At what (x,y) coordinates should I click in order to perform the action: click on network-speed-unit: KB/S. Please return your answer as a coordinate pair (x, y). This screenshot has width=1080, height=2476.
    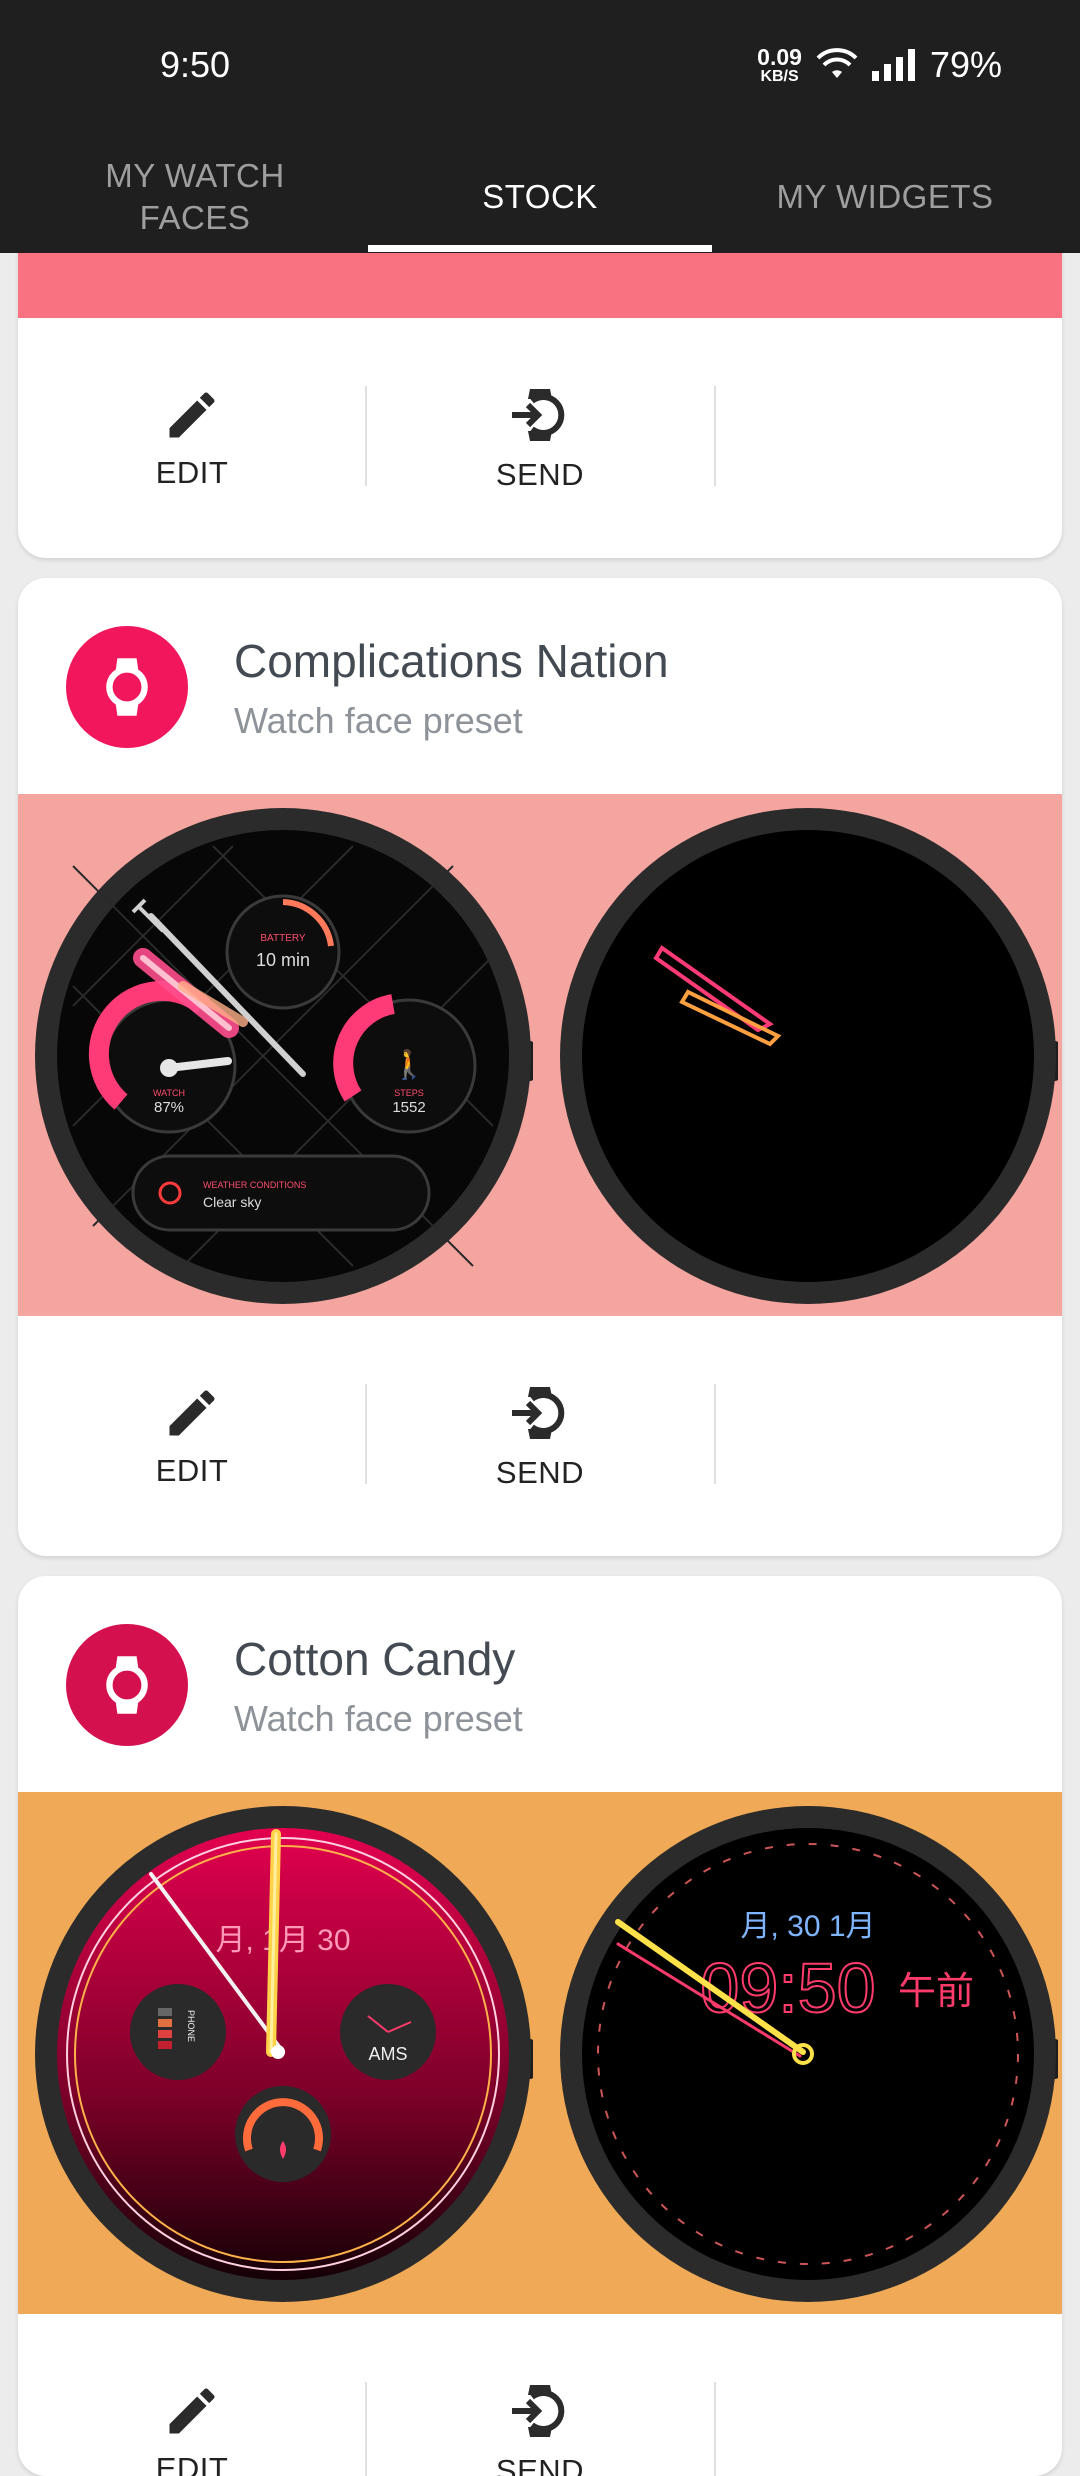
    Looking at the image, I should click on (779, 76).